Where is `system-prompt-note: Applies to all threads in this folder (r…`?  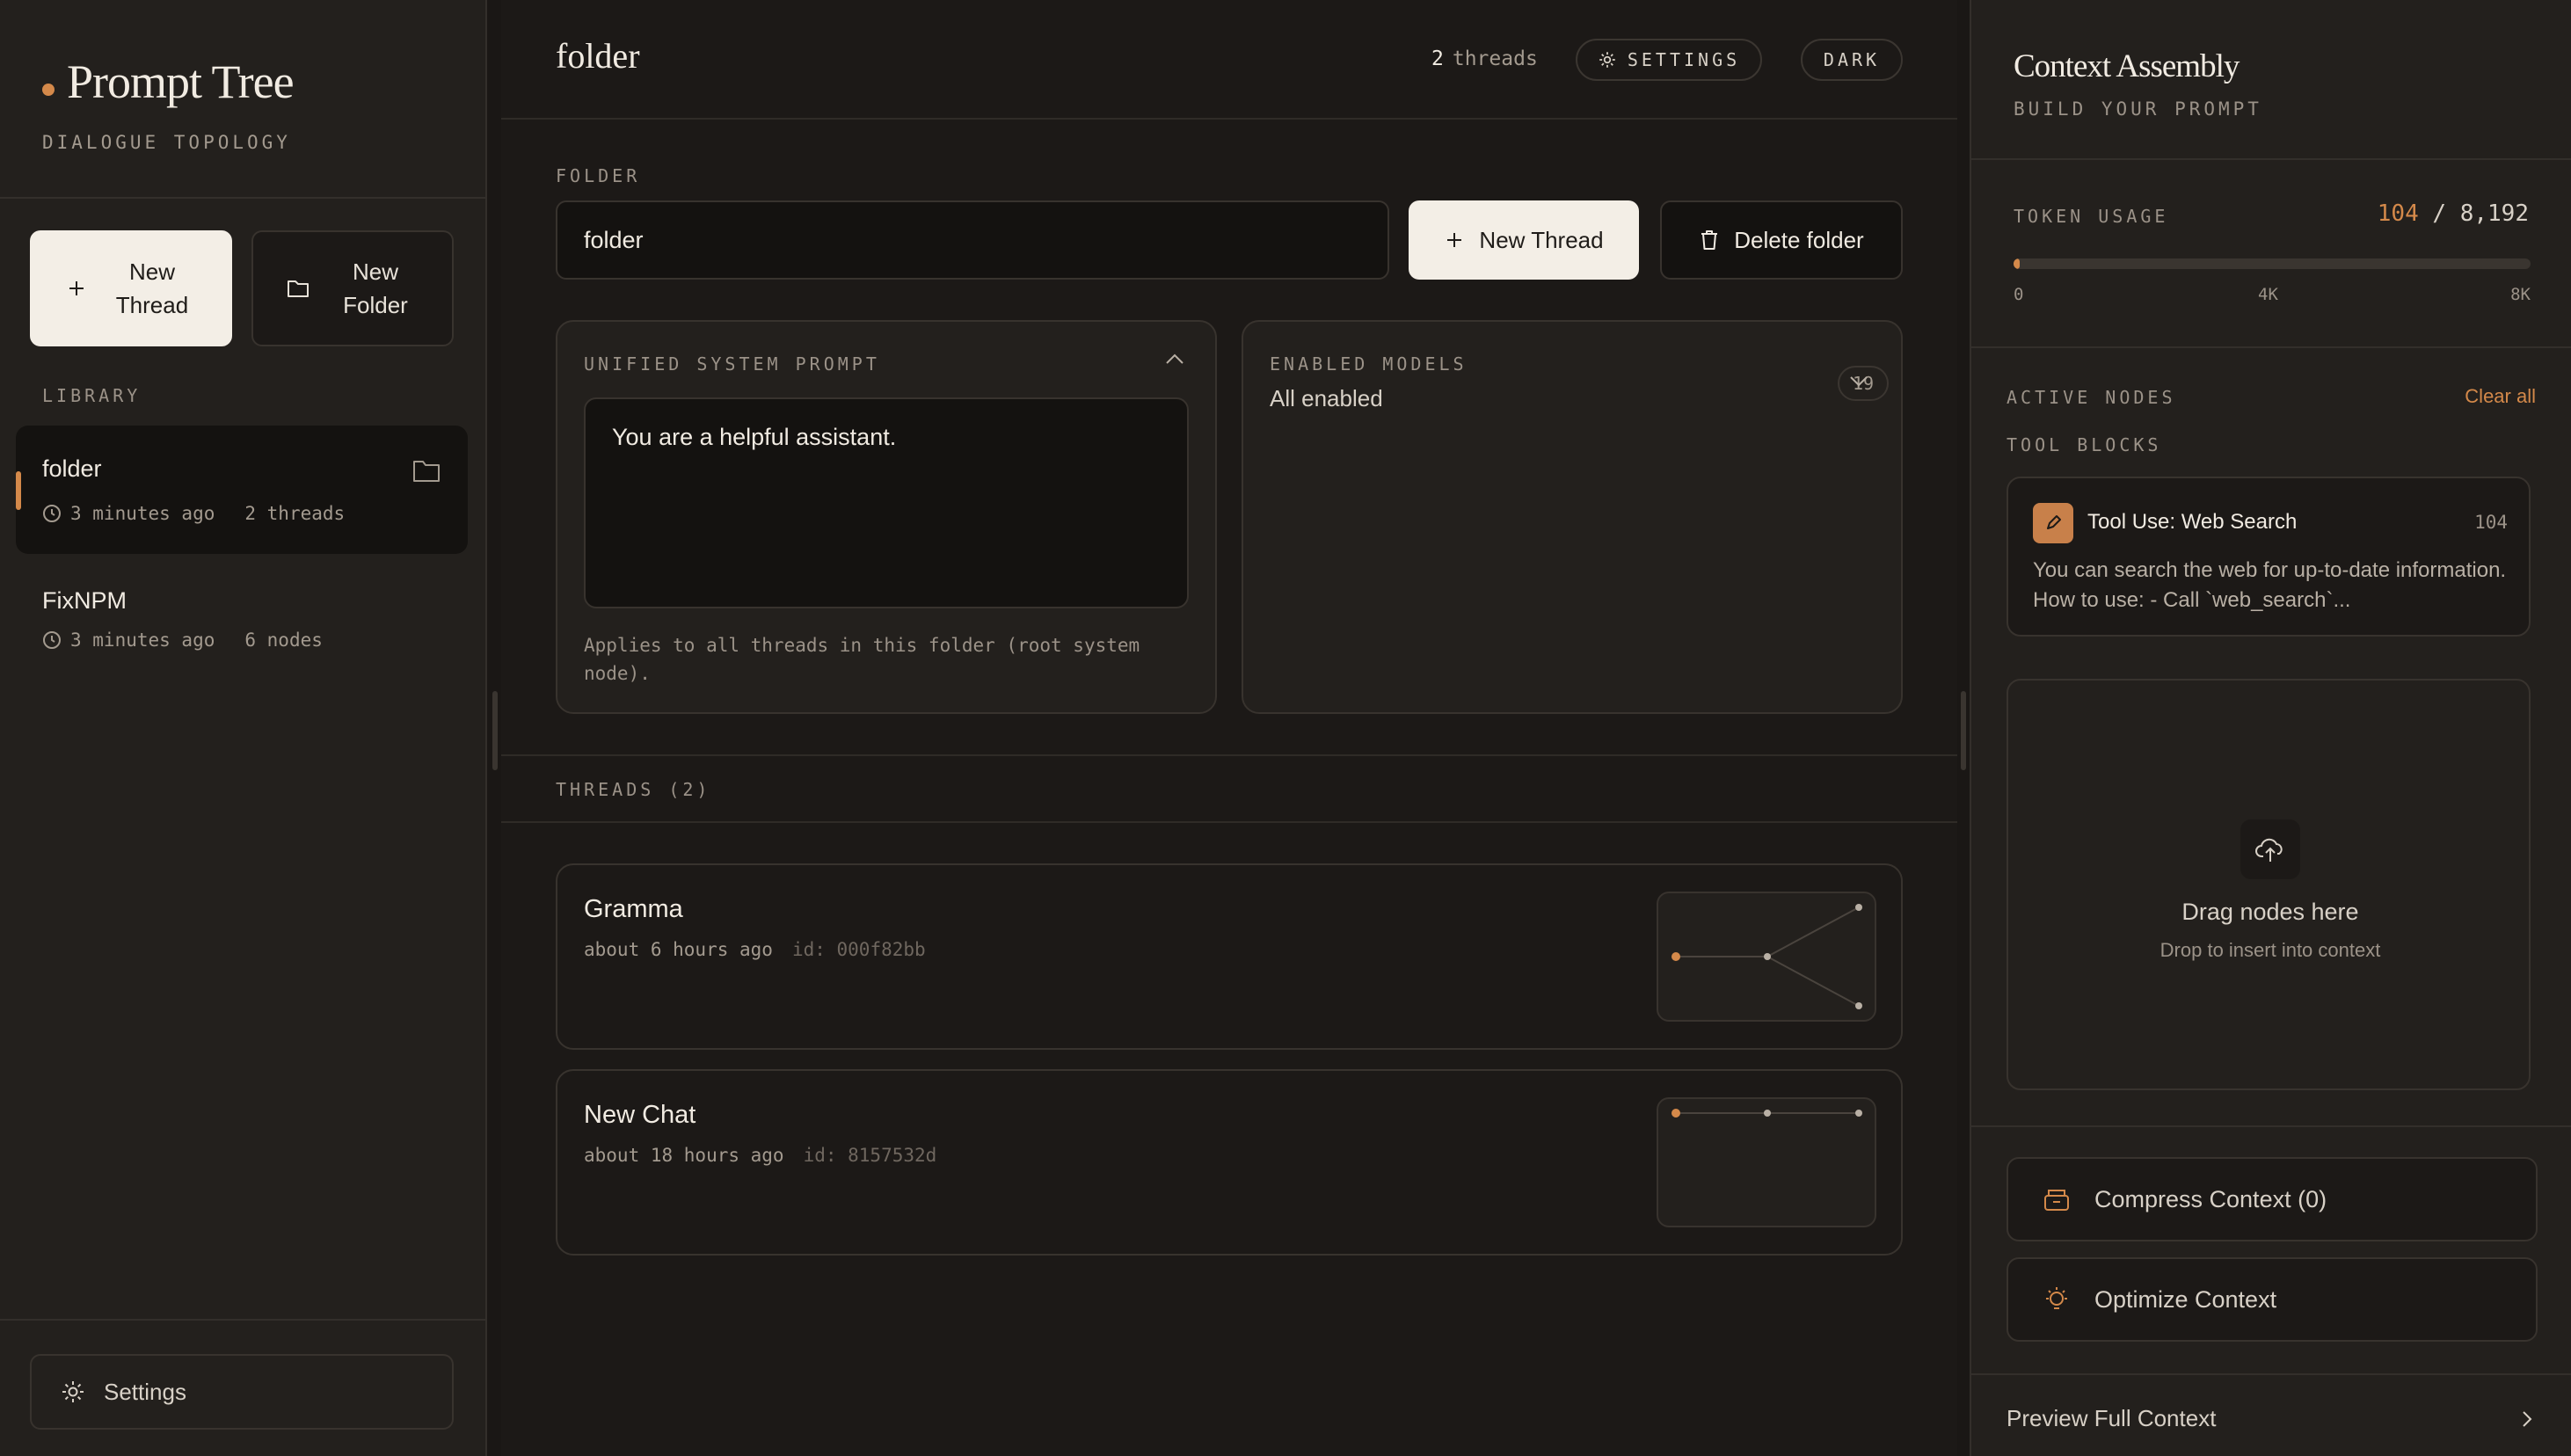 system-prompt-note: Applies to all threads in this folder (r… is located at coordinates (862, 659).